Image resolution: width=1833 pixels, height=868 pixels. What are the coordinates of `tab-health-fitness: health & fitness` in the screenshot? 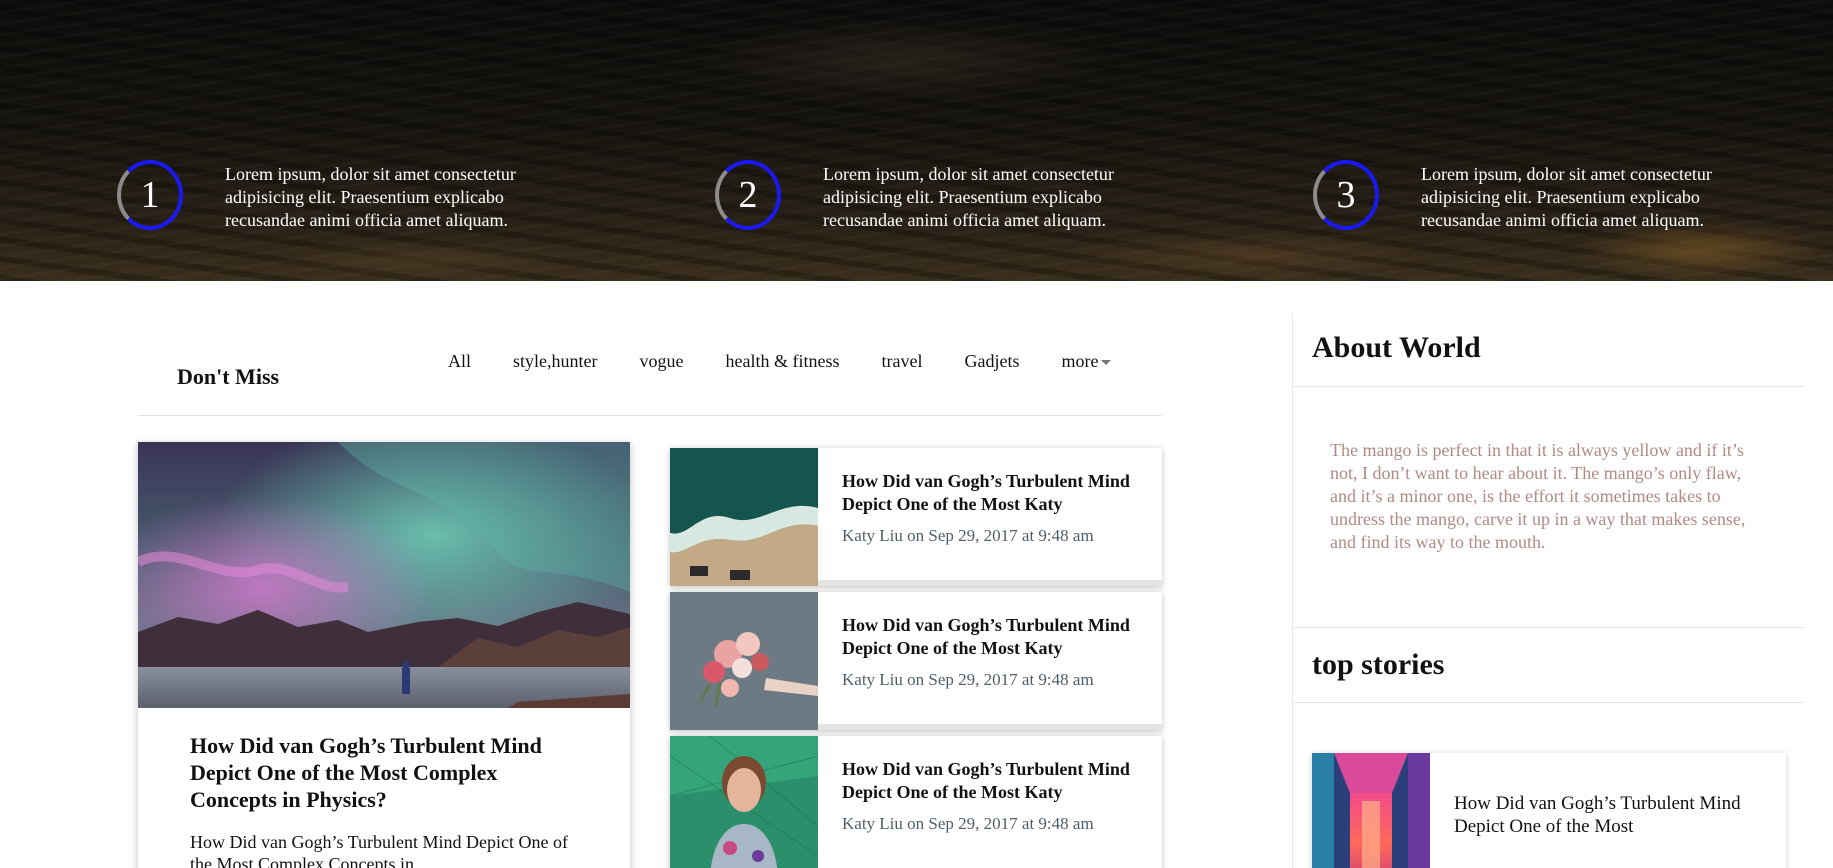 It's located at (783, 361).